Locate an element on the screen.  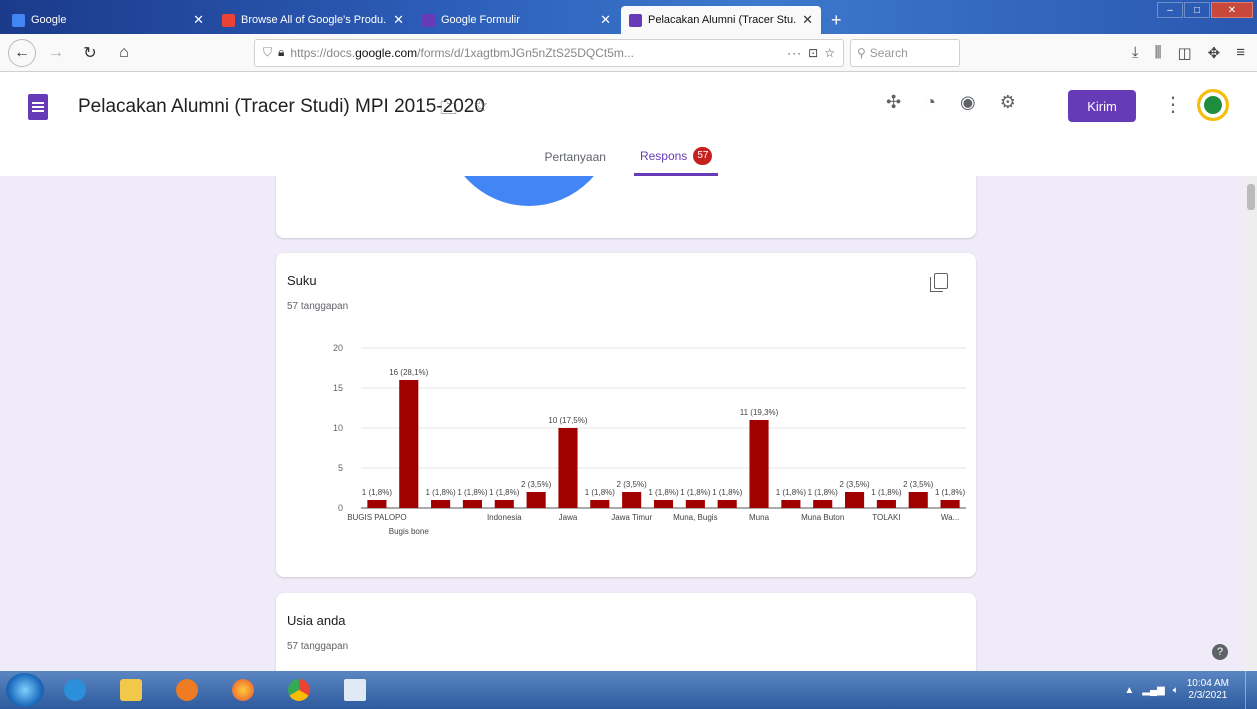
help-icon: ? is located at coordinates (1220, 652).